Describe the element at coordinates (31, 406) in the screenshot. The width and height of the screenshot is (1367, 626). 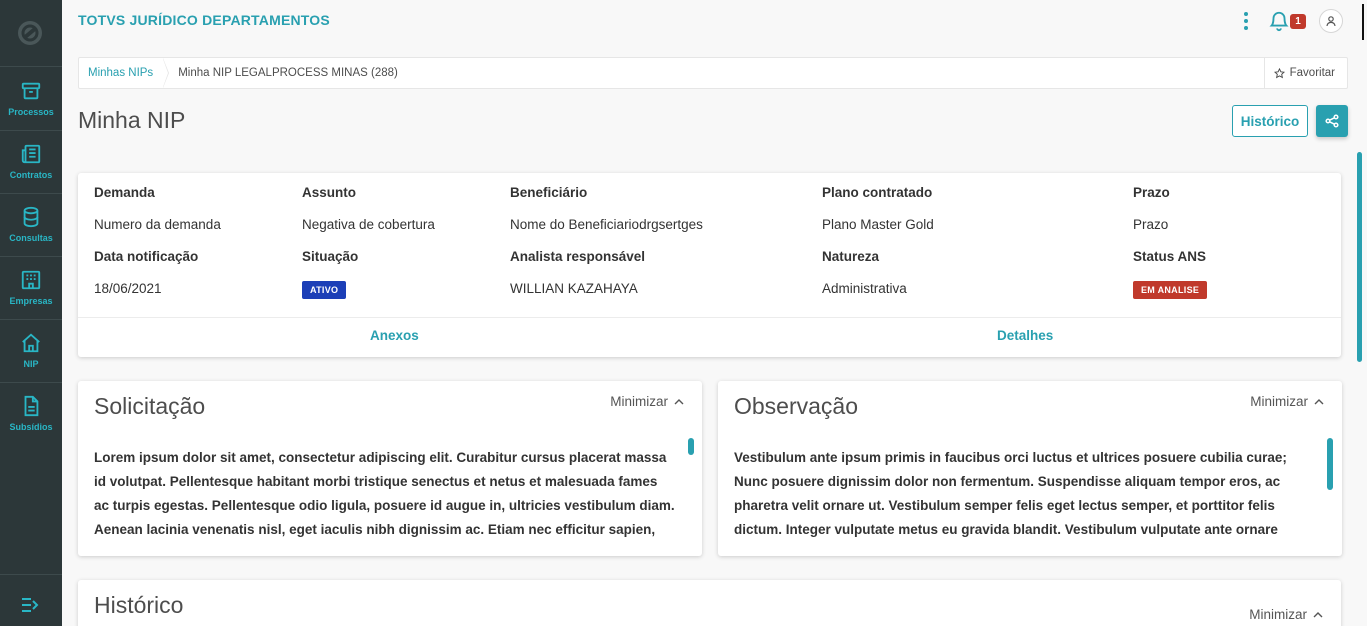
I see `document-icon` at that location.